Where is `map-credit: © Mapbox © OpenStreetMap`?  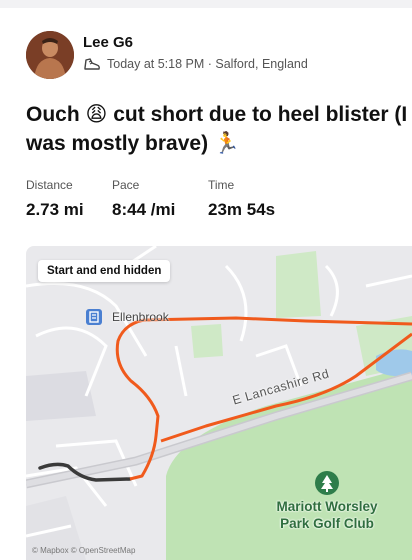
map-credit: © Mapbox © OpenStreetMap is located at coordinates (84, 550).